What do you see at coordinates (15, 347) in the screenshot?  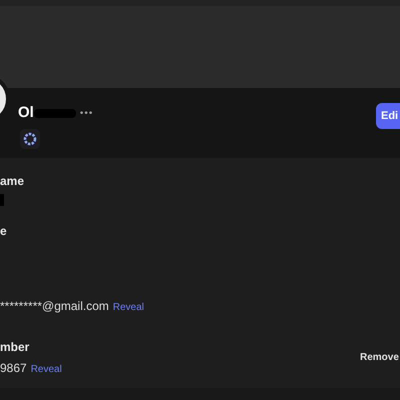 I see `field-label: mber` at bounding box center [15, 347].